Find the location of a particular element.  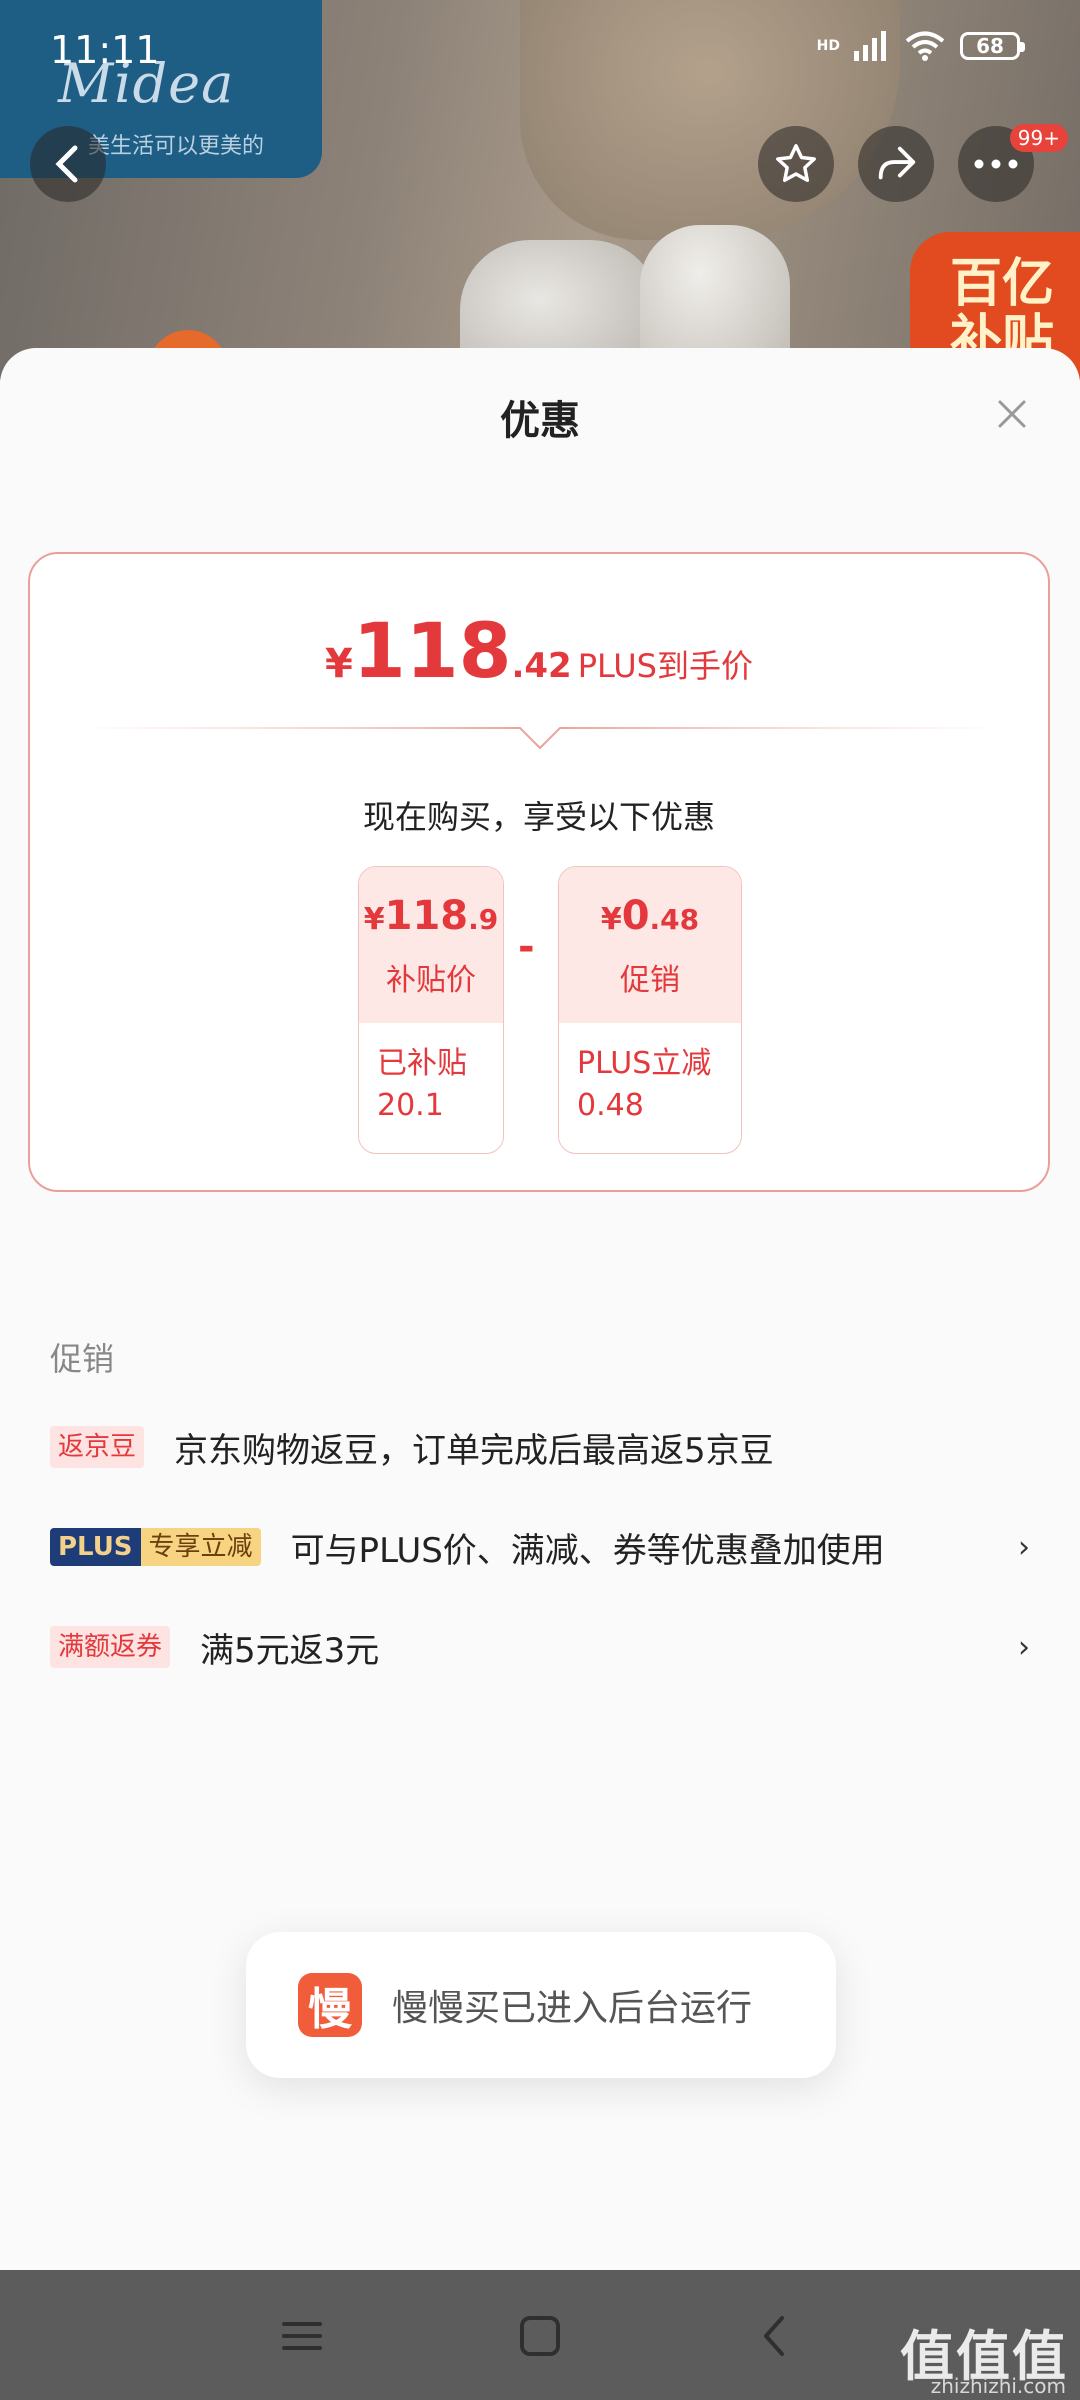

share-icon is located at coordinates (897, 163).